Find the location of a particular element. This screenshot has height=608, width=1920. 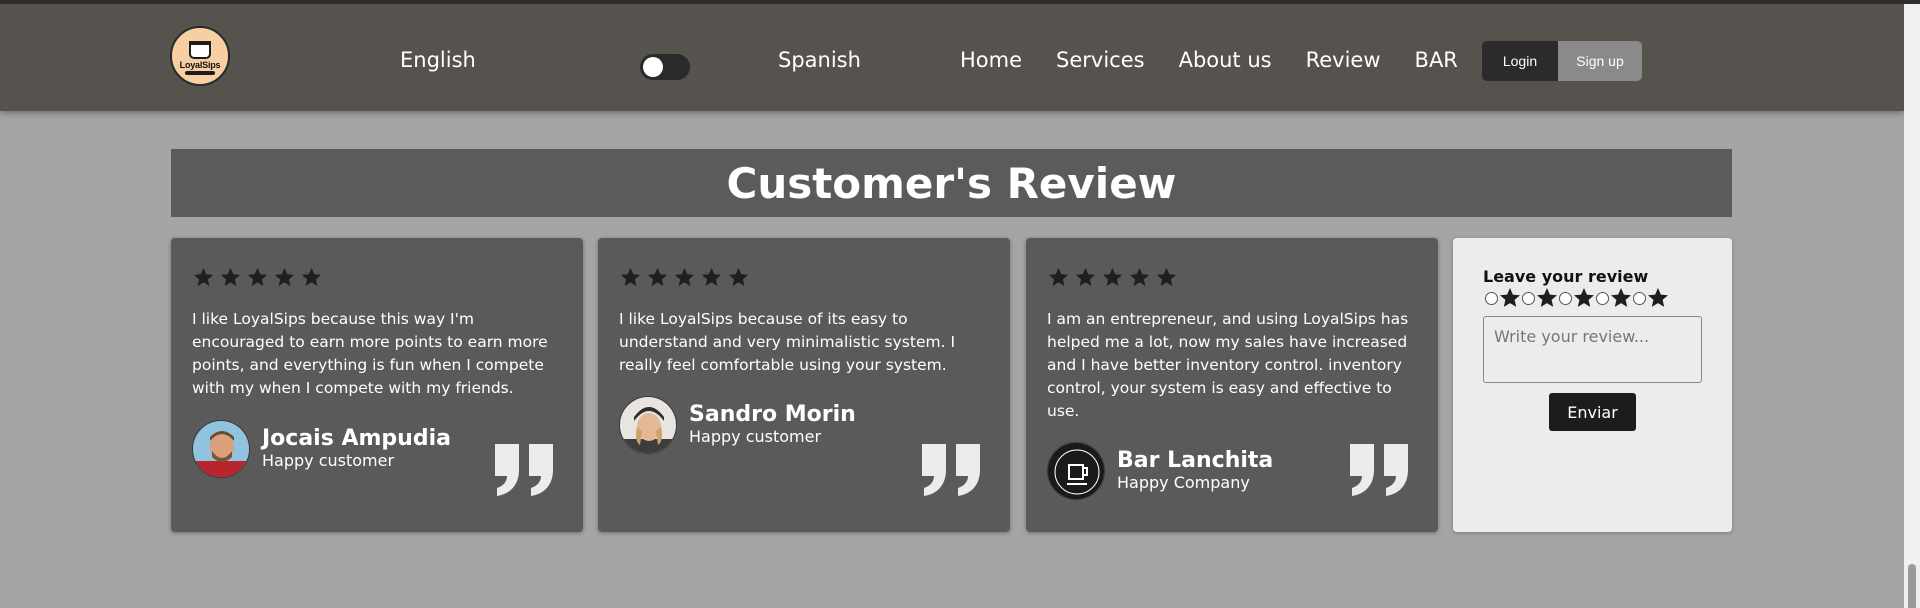

lang-english-label: English is located at coordinates (438, 60).